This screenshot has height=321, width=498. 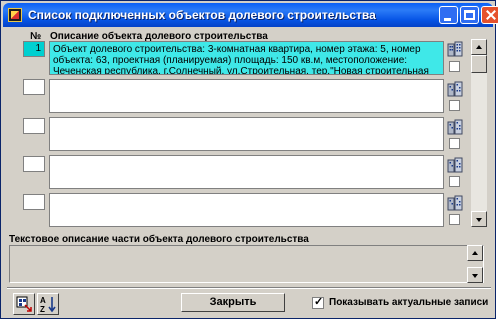 I want to click on table-scrollbar, so click(x=479, y=133).